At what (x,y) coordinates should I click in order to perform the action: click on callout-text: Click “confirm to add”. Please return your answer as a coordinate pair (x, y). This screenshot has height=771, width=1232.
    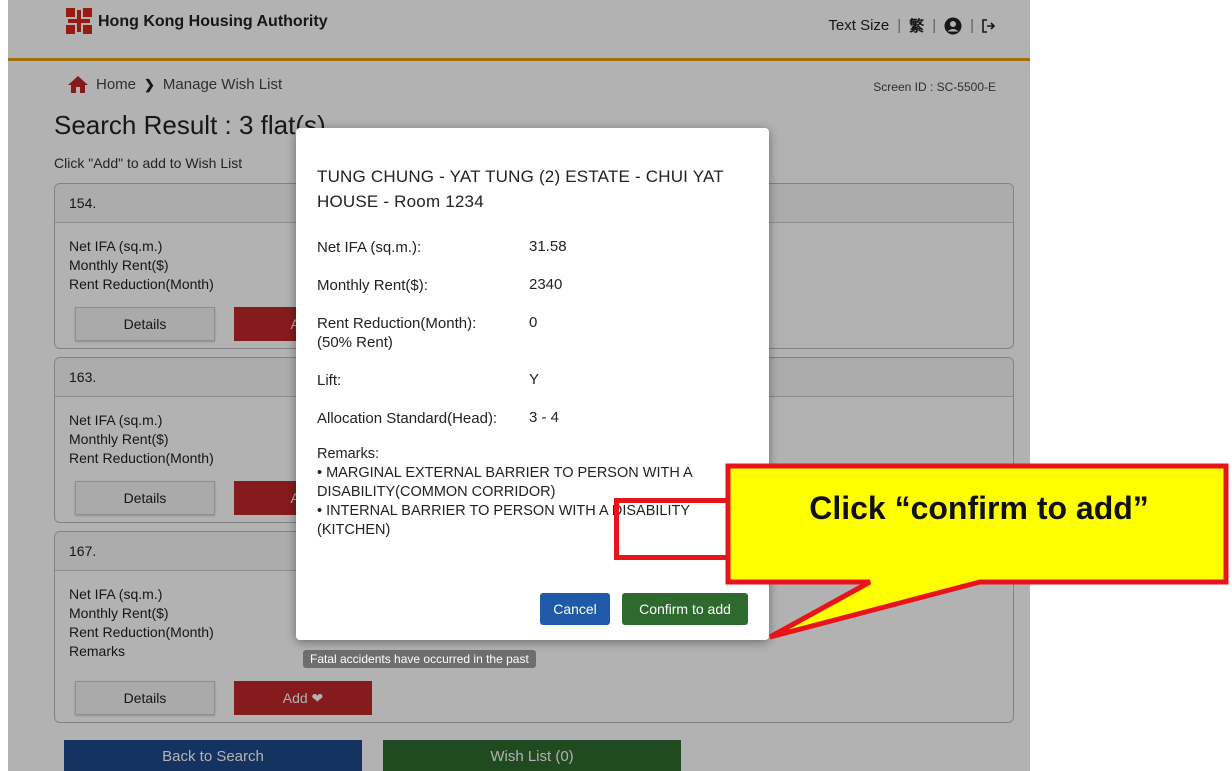
    Looking at the image, I should click on (979, 508).